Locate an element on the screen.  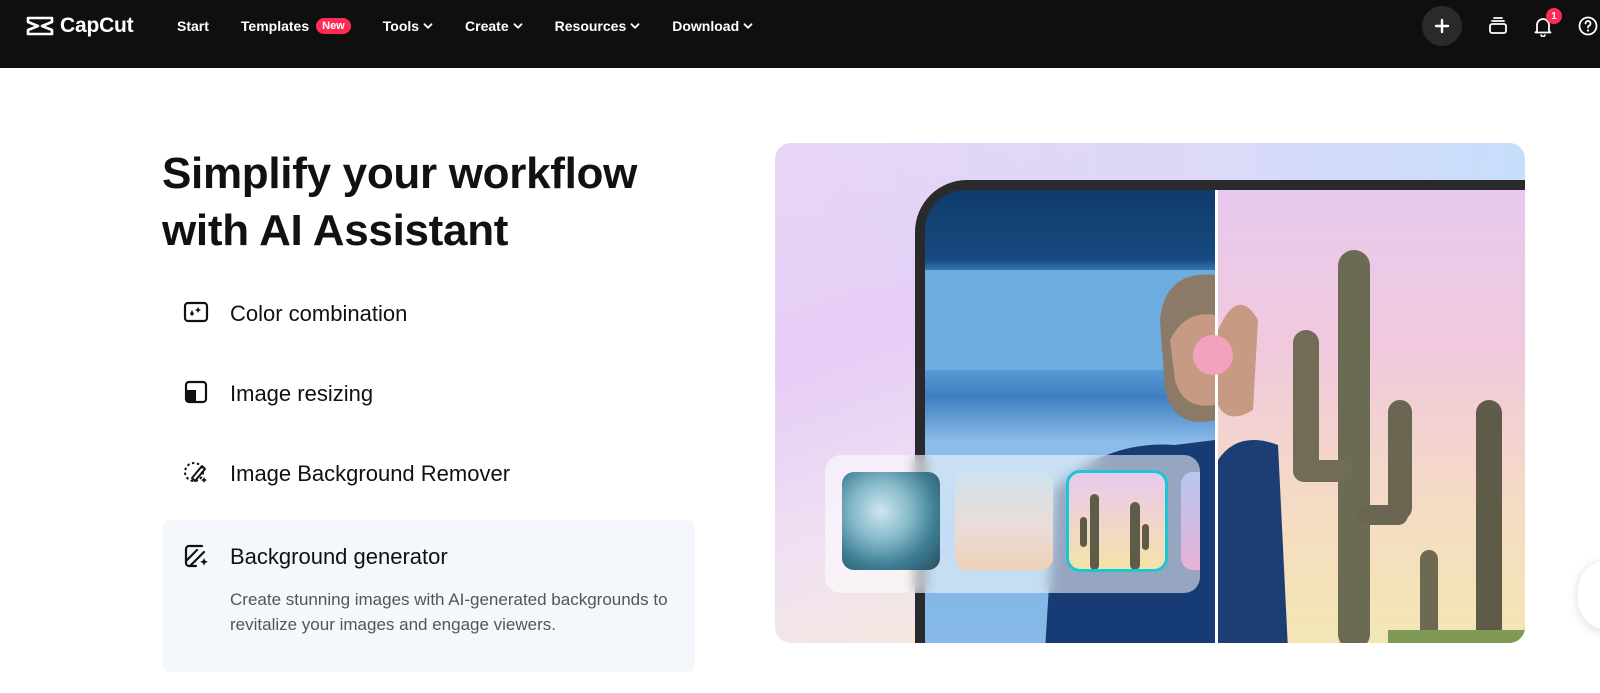
page-title-line-2: with AI Assistant is located at coordinates (335, 230).